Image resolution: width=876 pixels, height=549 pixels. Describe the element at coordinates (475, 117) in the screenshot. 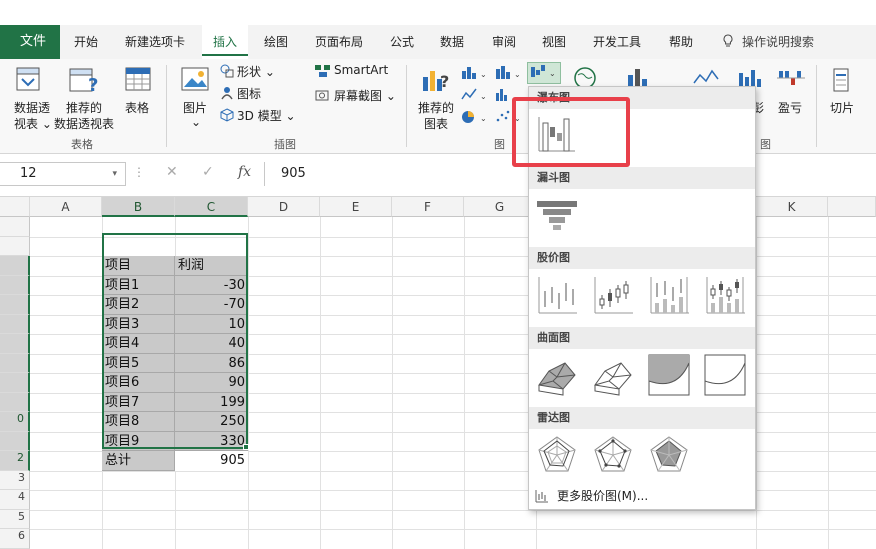

I see `pie-chart-icon: ⌄` at that location.